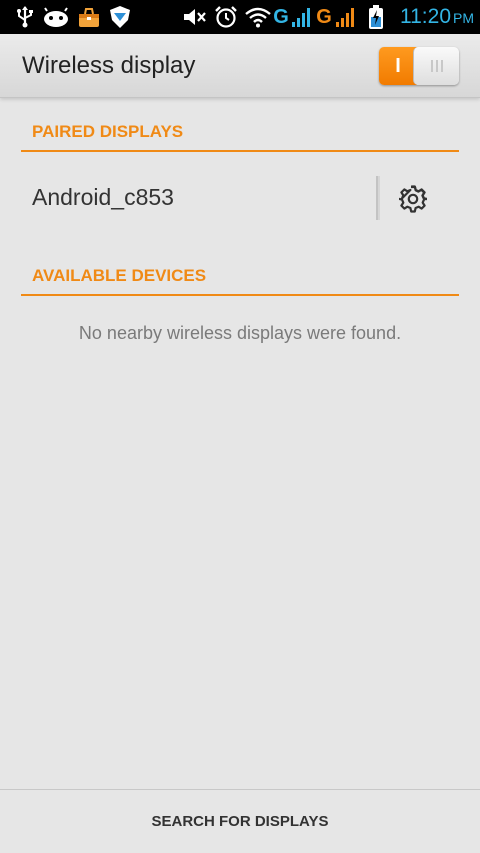  I want to click on paired-displays-header: PAIRED DISPLAYS, so click(240, 133).